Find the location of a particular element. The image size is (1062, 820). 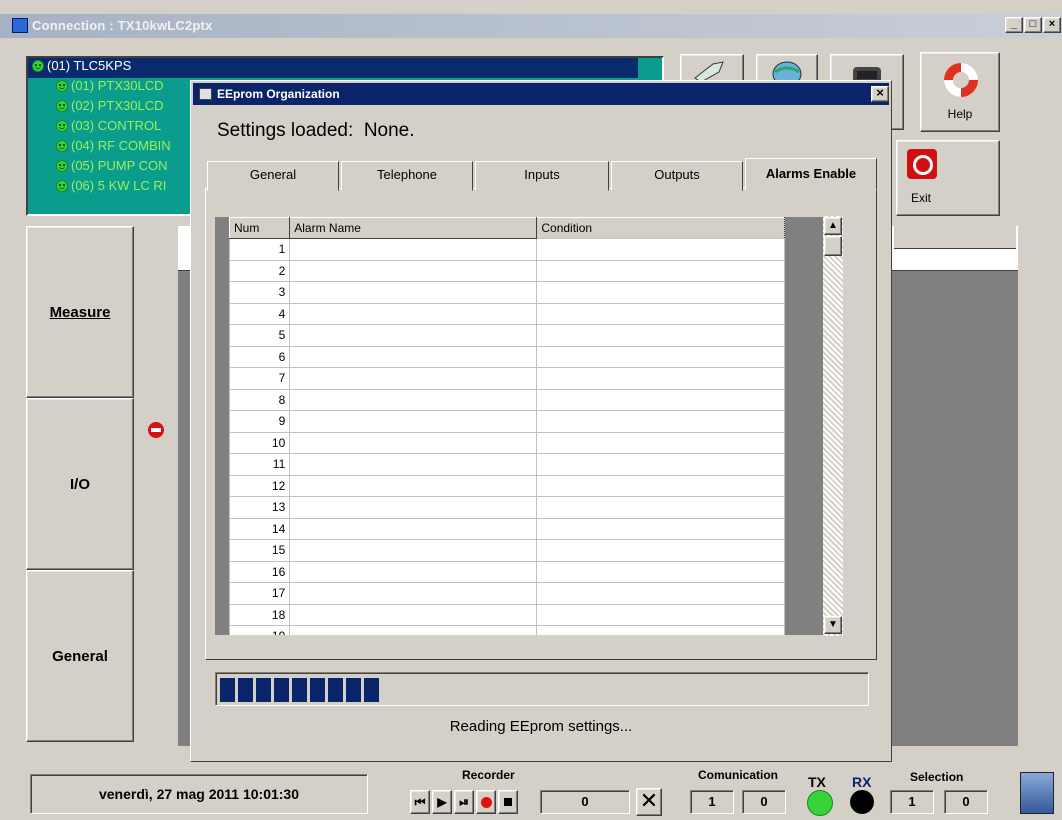

tree-item: (02) PTX30LCD is located at coordinates (109, 108).